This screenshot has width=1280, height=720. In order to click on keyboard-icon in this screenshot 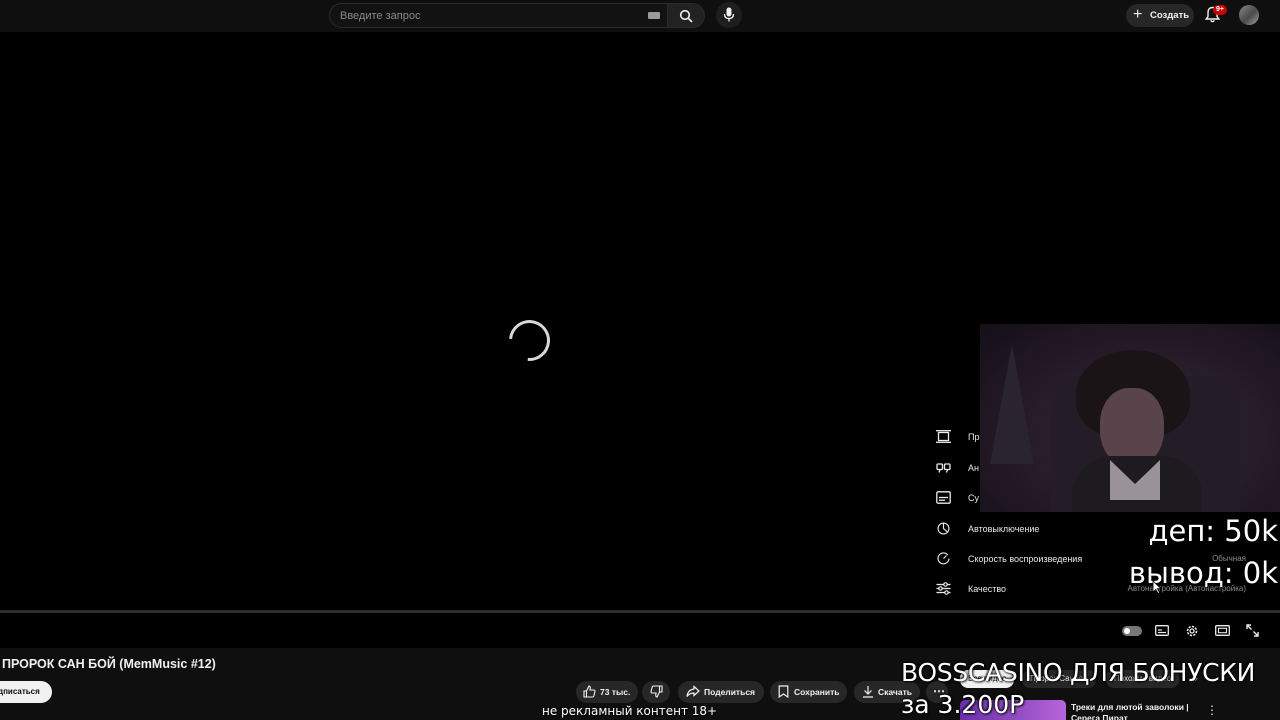, I will do `click(654, 15)`.